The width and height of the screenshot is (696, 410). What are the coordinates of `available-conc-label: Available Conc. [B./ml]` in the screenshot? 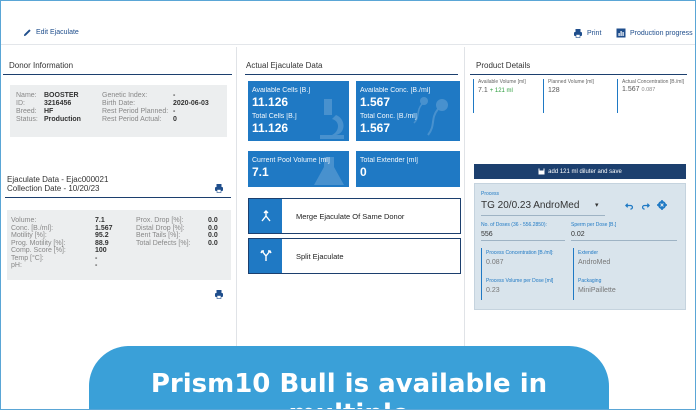 It's located at (395, 90).